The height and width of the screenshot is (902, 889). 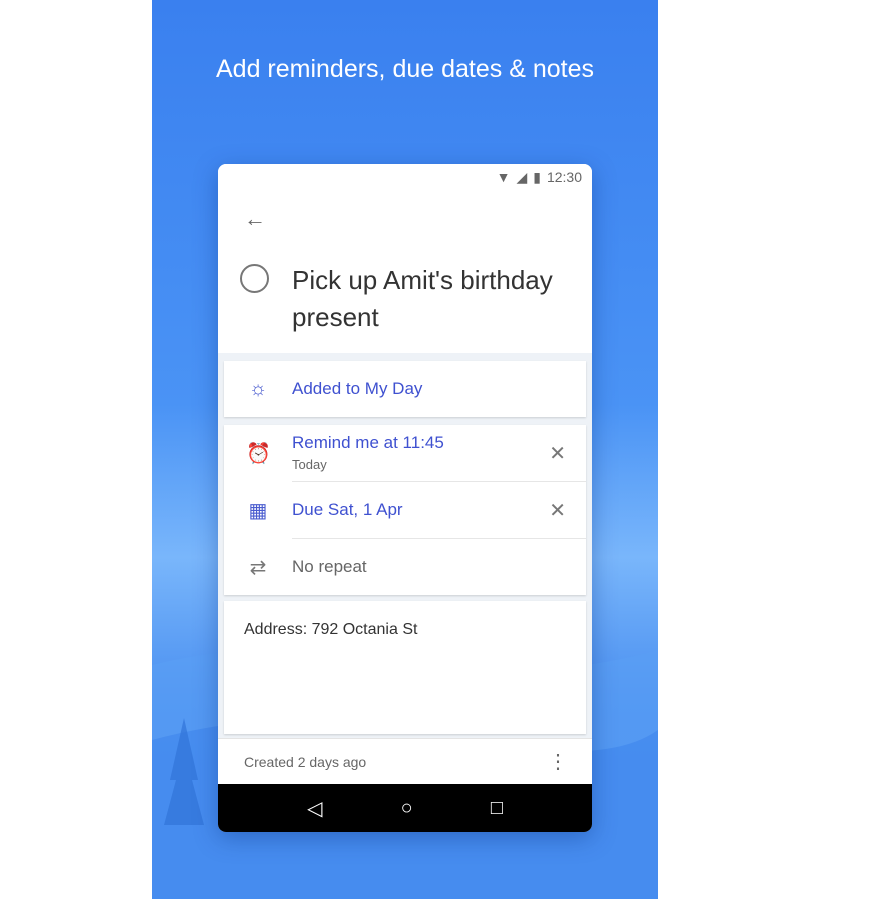 I want to click on alarm-clock-icon: ⏰, so click(x=258, y=453).